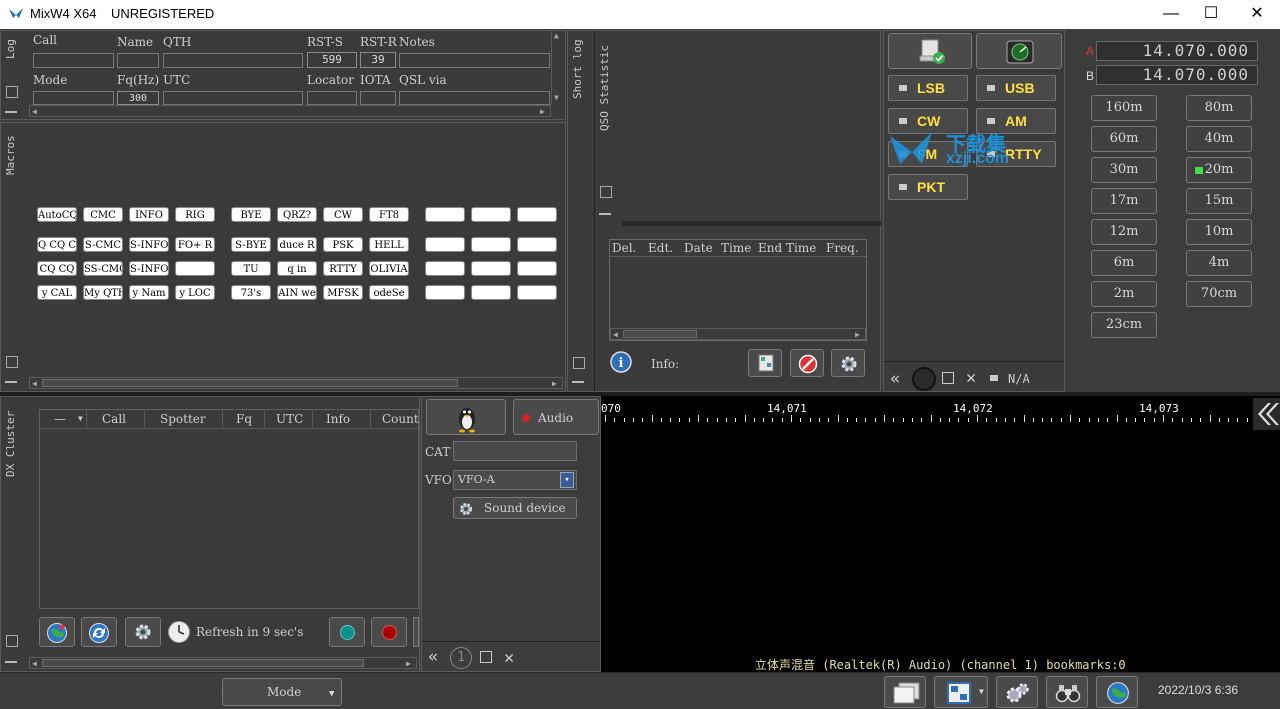 This screenshot has height=709, width=1280. Describe the element at coordinates (1219, 232) in the screenshot. I see `band-button-10m: 10m` at that location.